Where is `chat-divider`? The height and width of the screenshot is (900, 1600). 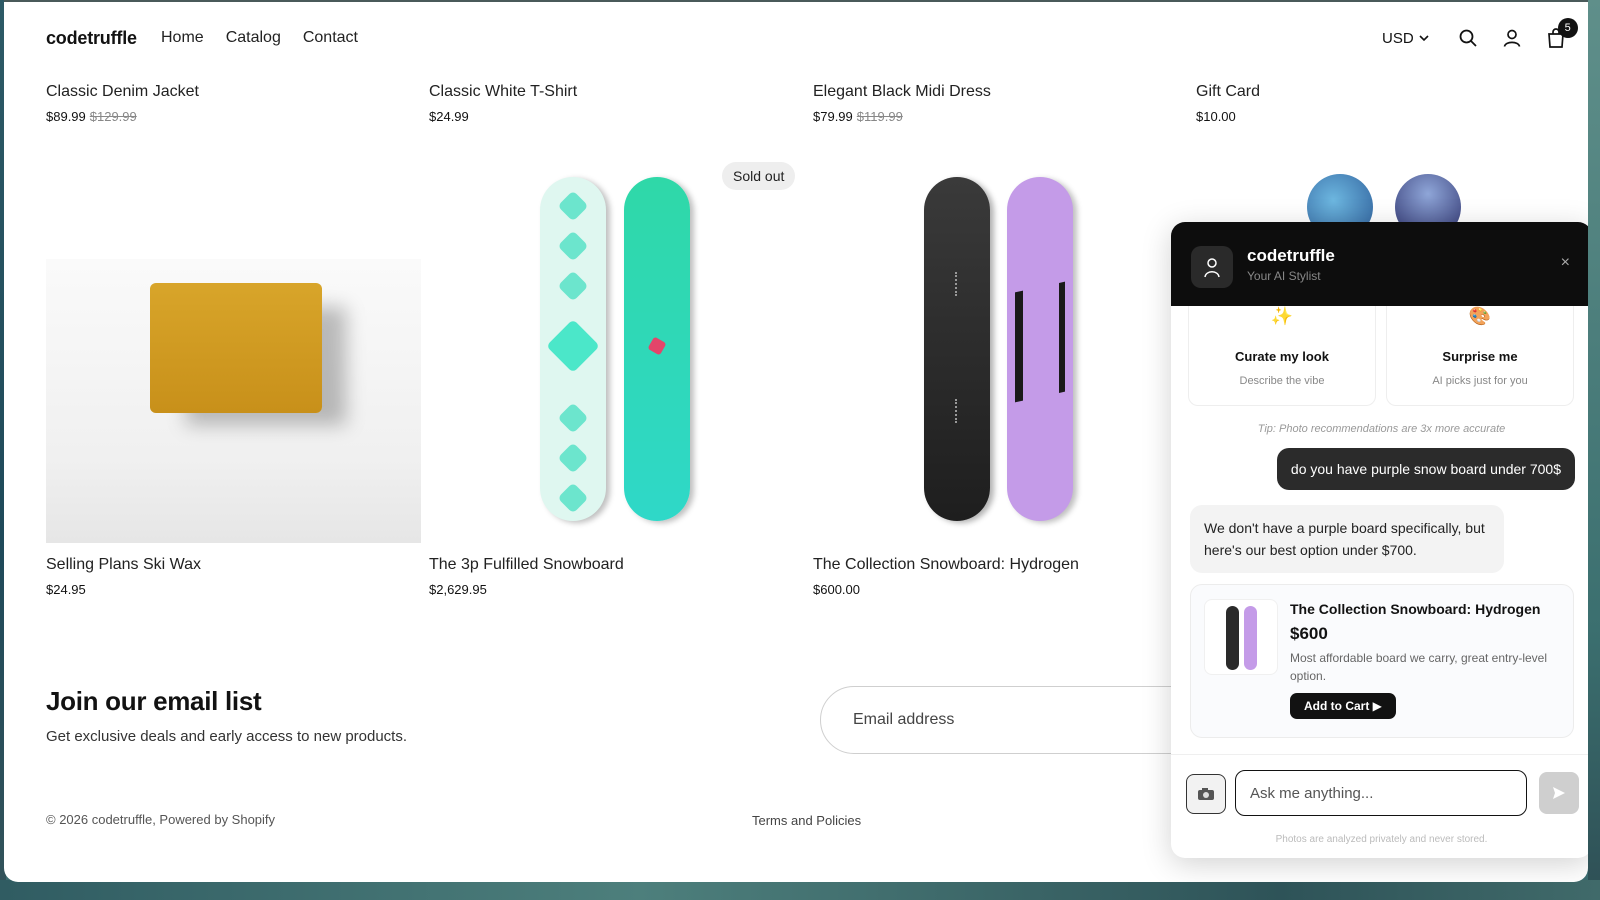
chat-divider is located at coordinates (1379, 754).